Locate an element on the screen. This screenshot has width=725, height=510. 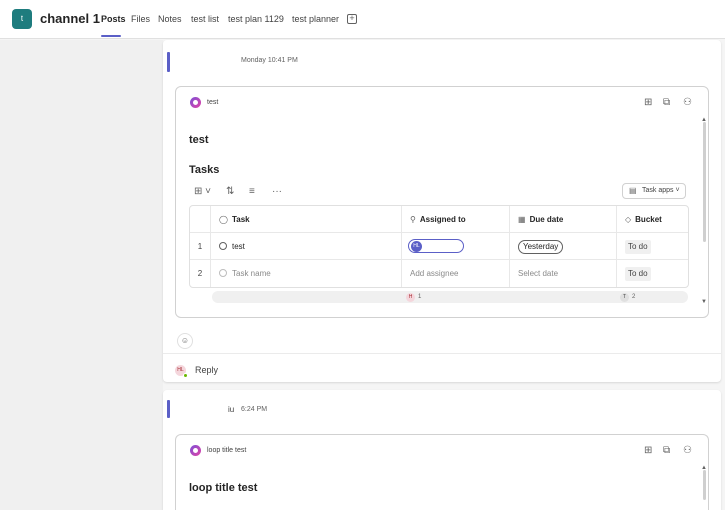
loop-component-name: loop title test is located at coordinates (227, 450).